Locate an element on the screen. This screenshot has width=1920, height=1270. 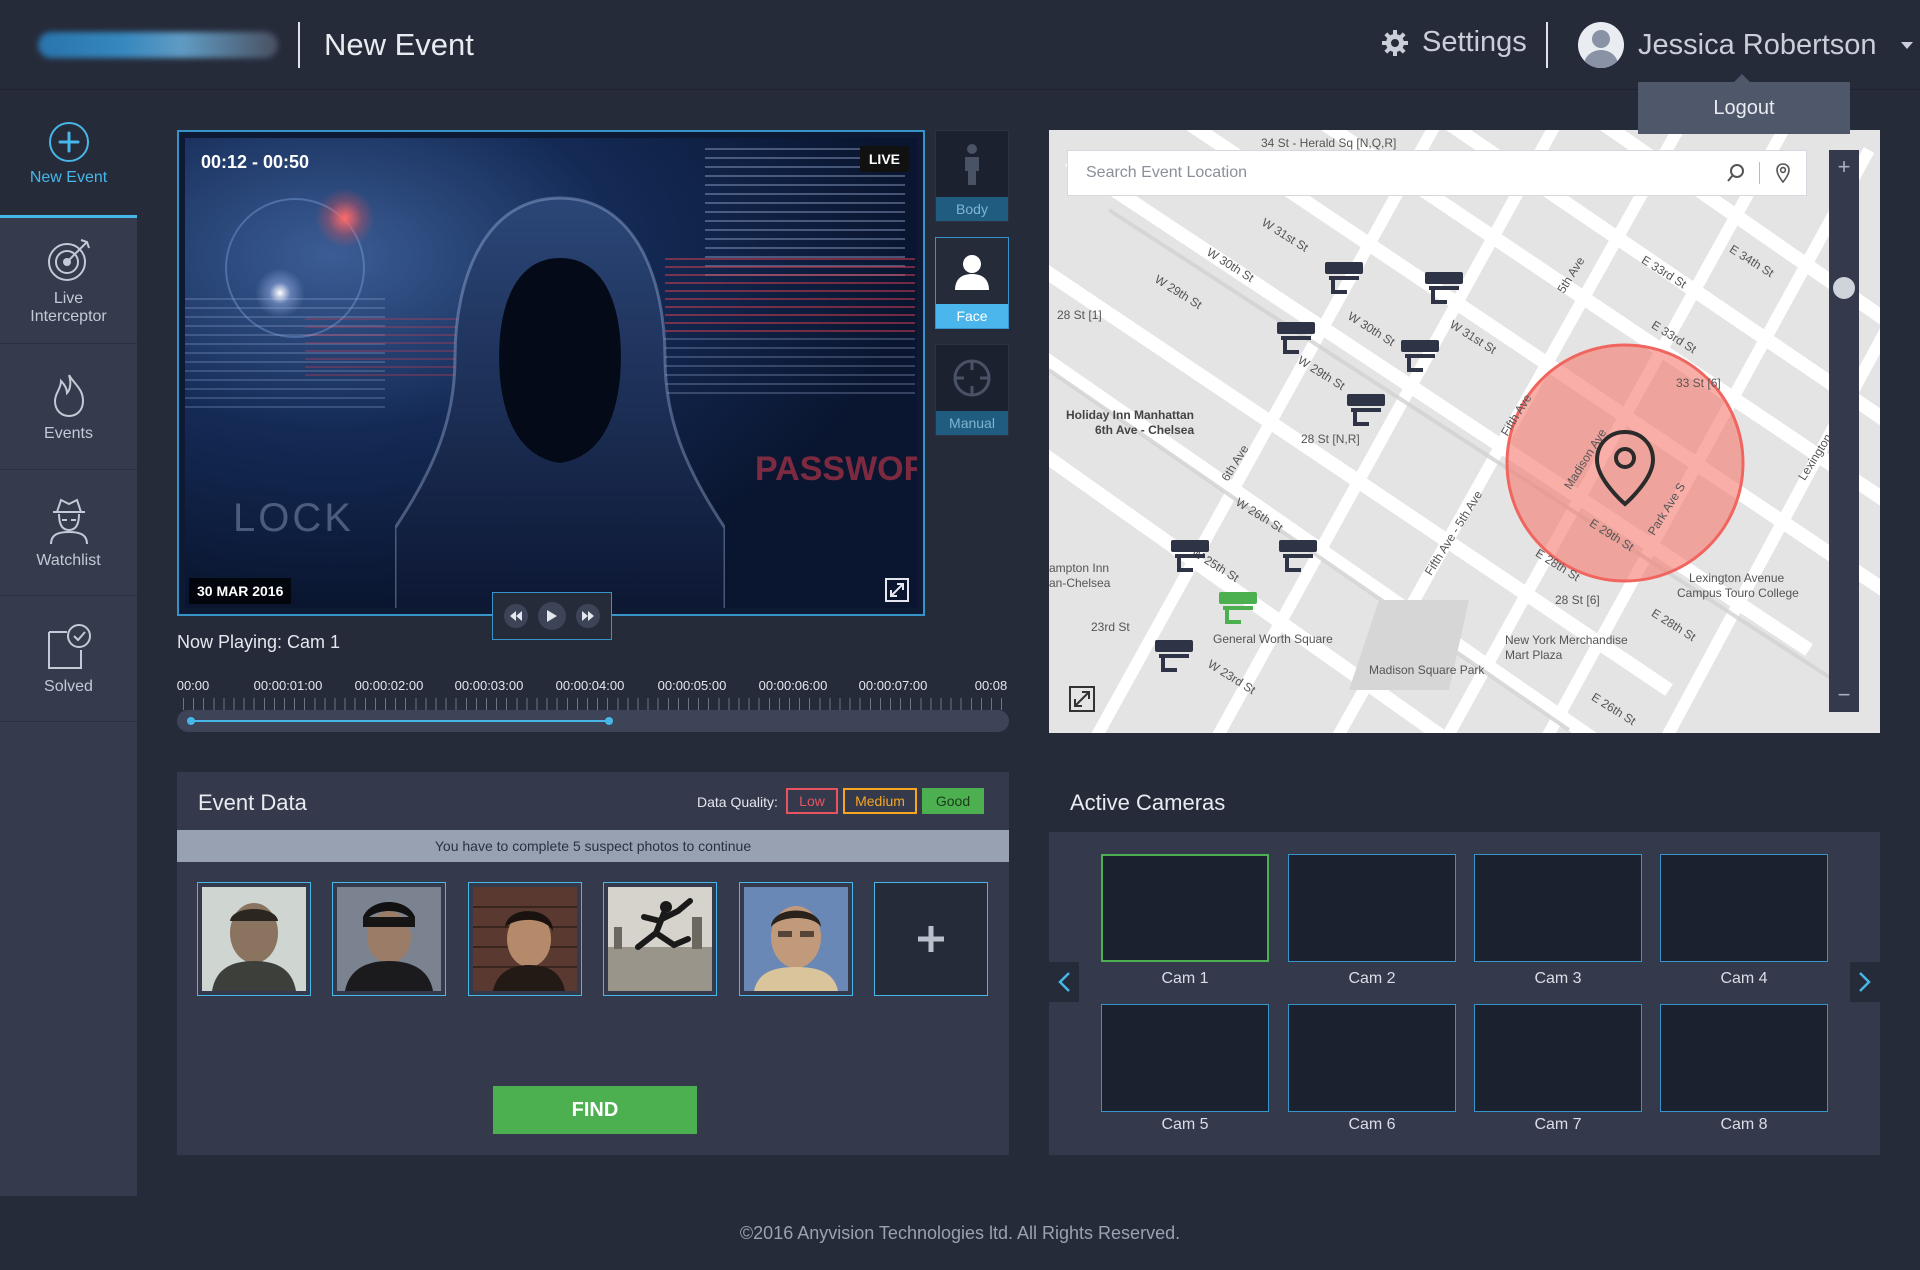
zoom-out-button: − is located at coordinates (1844, 695).